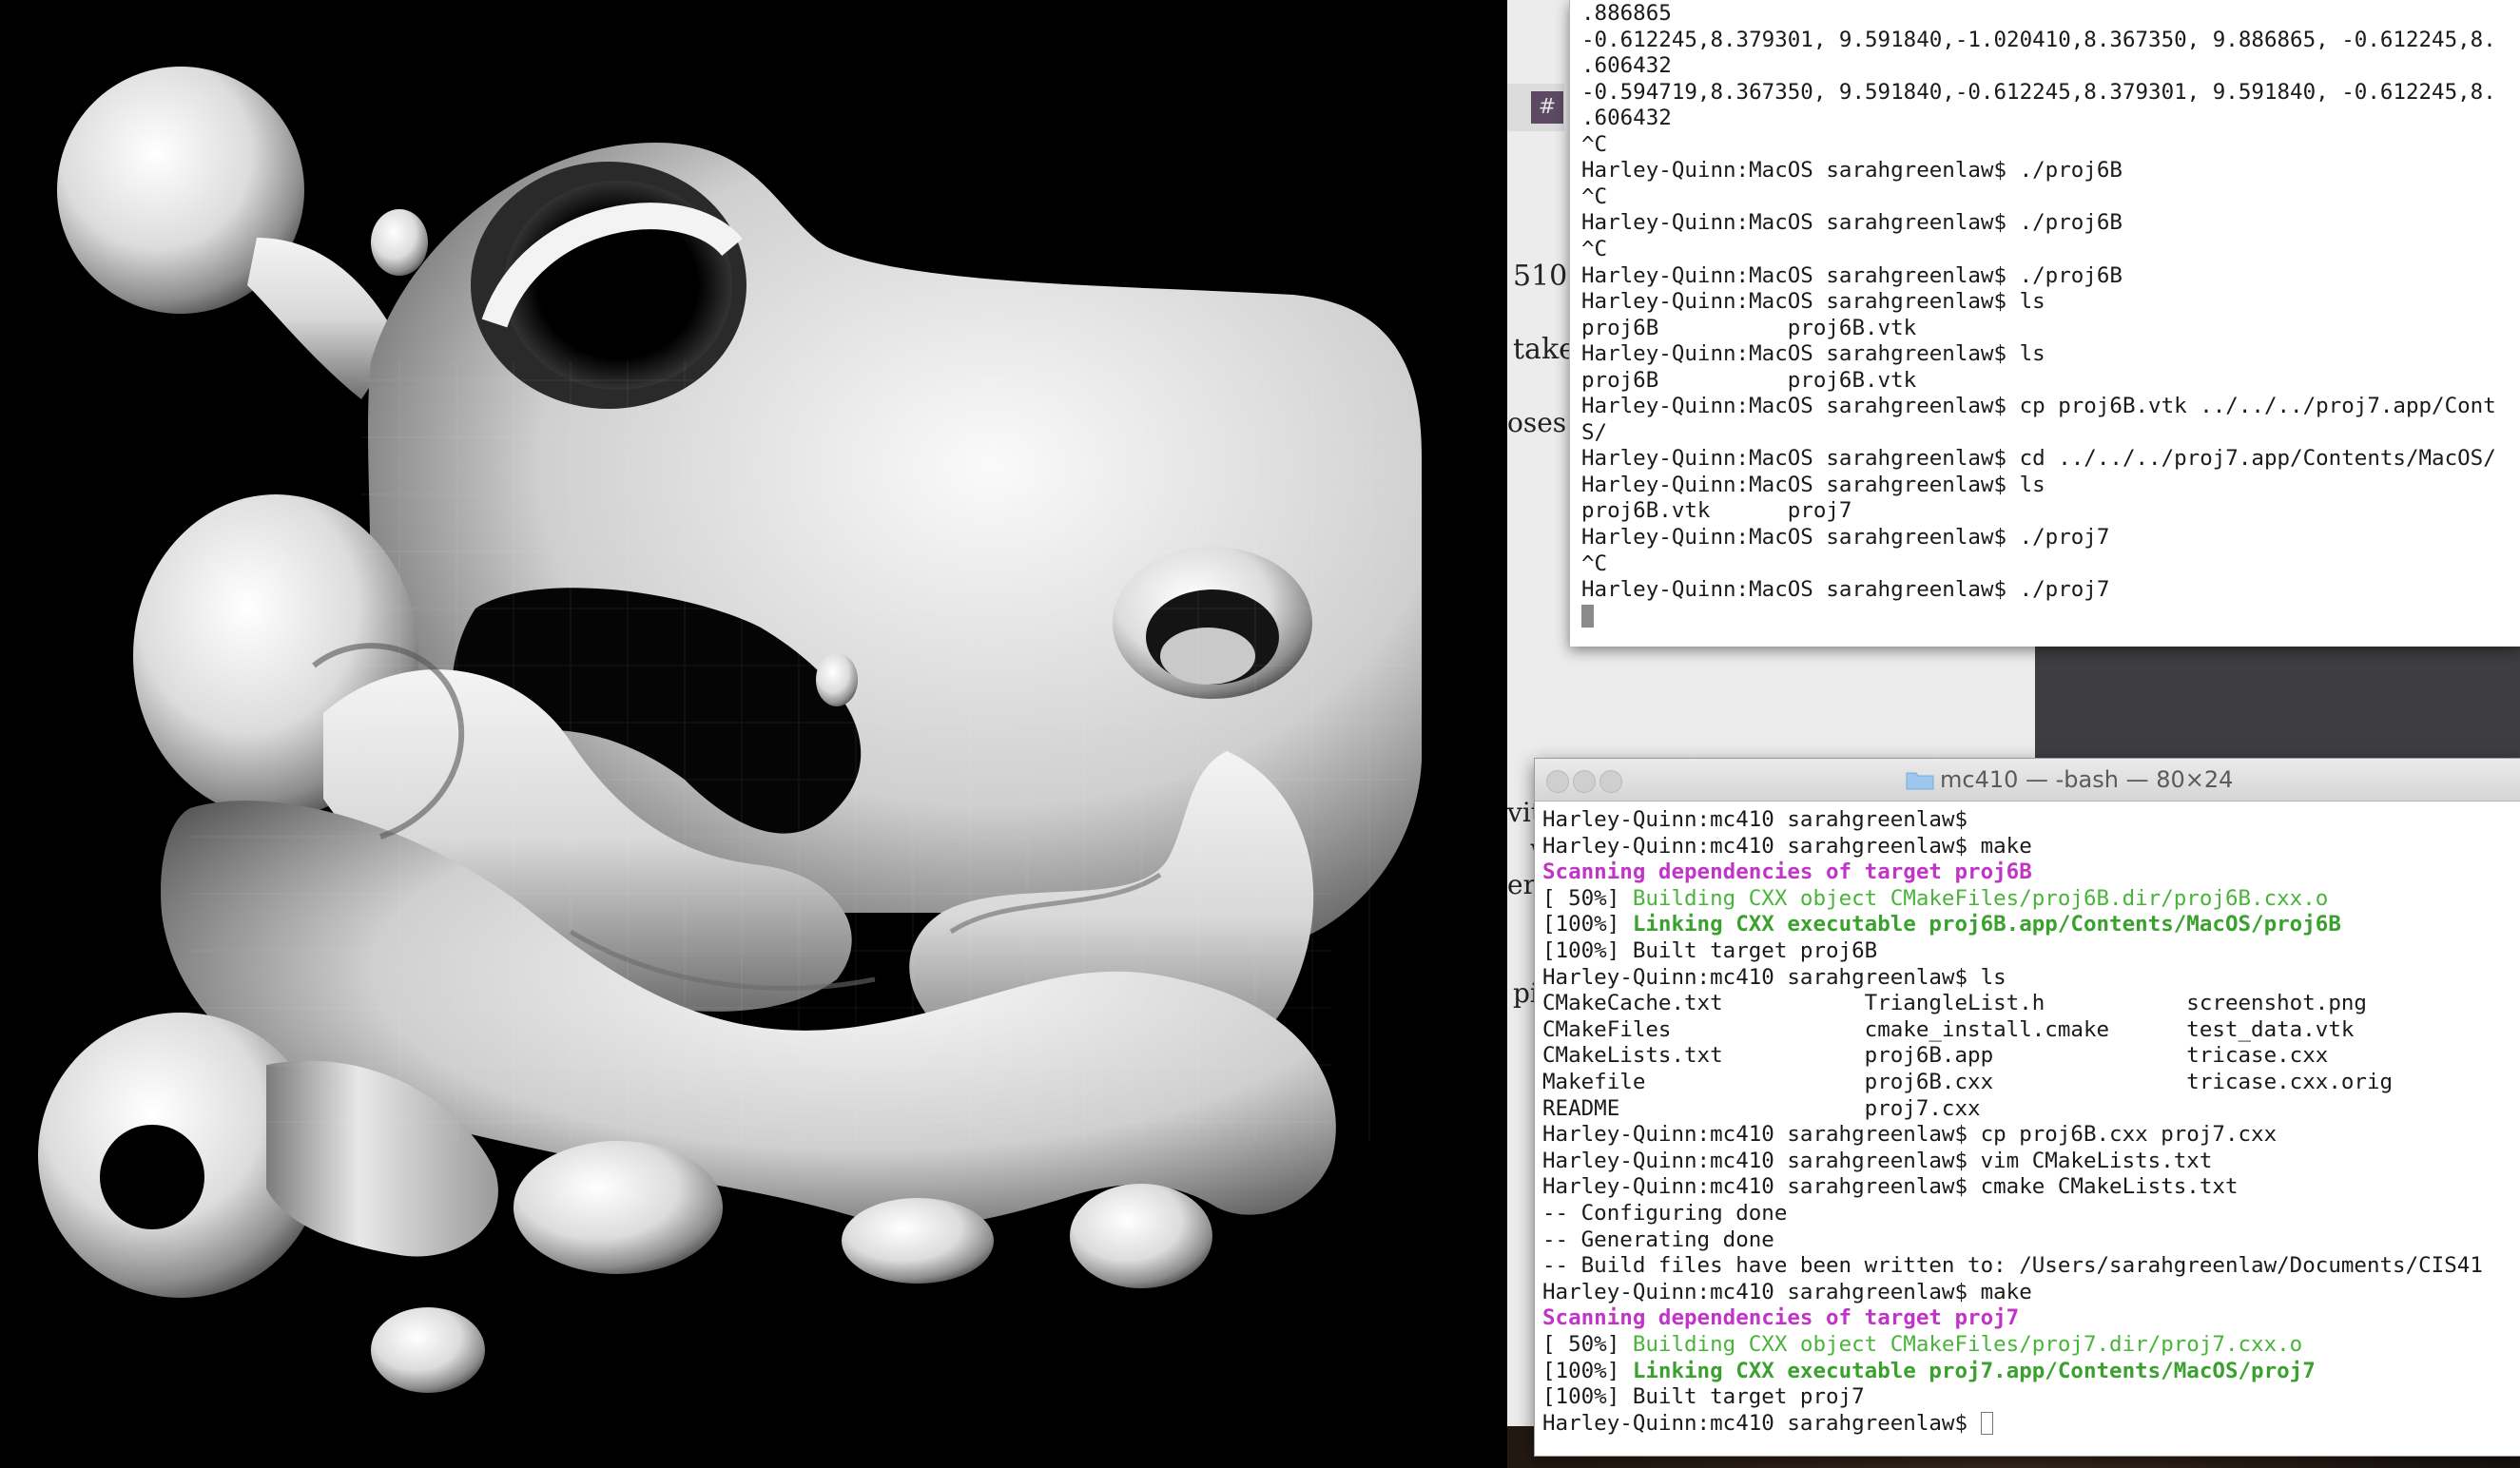 The width and height of the screenshot is (2520, 1468). What do you see at coordinates (1968, 1082) in the screenshot?
I see `terminal-line: Makefile proj6B.cxx tricase.cxx.orig` at bounding box center [1968, 1082].